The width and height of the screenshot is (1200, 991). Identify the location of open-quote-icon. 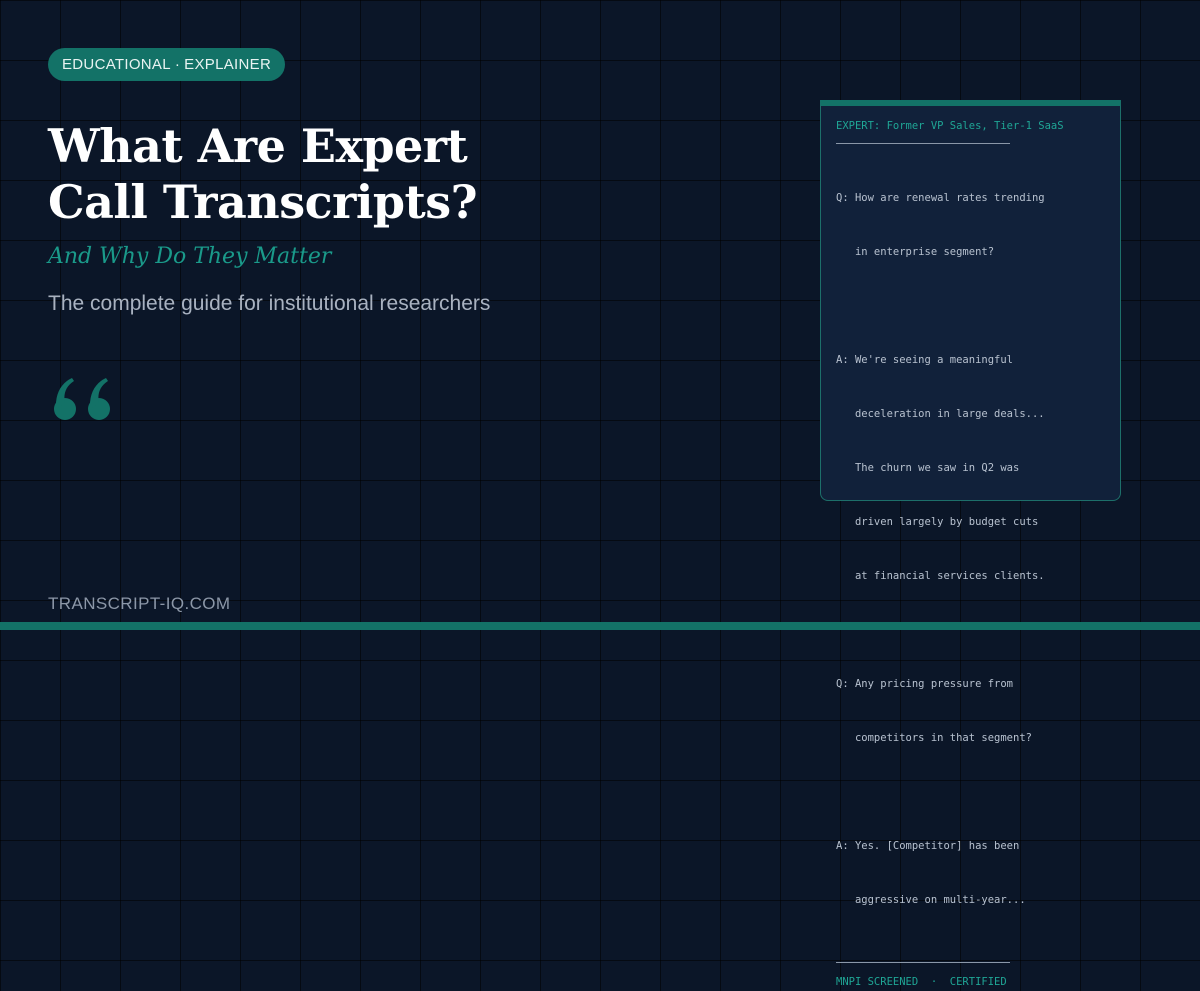
(82, 399).